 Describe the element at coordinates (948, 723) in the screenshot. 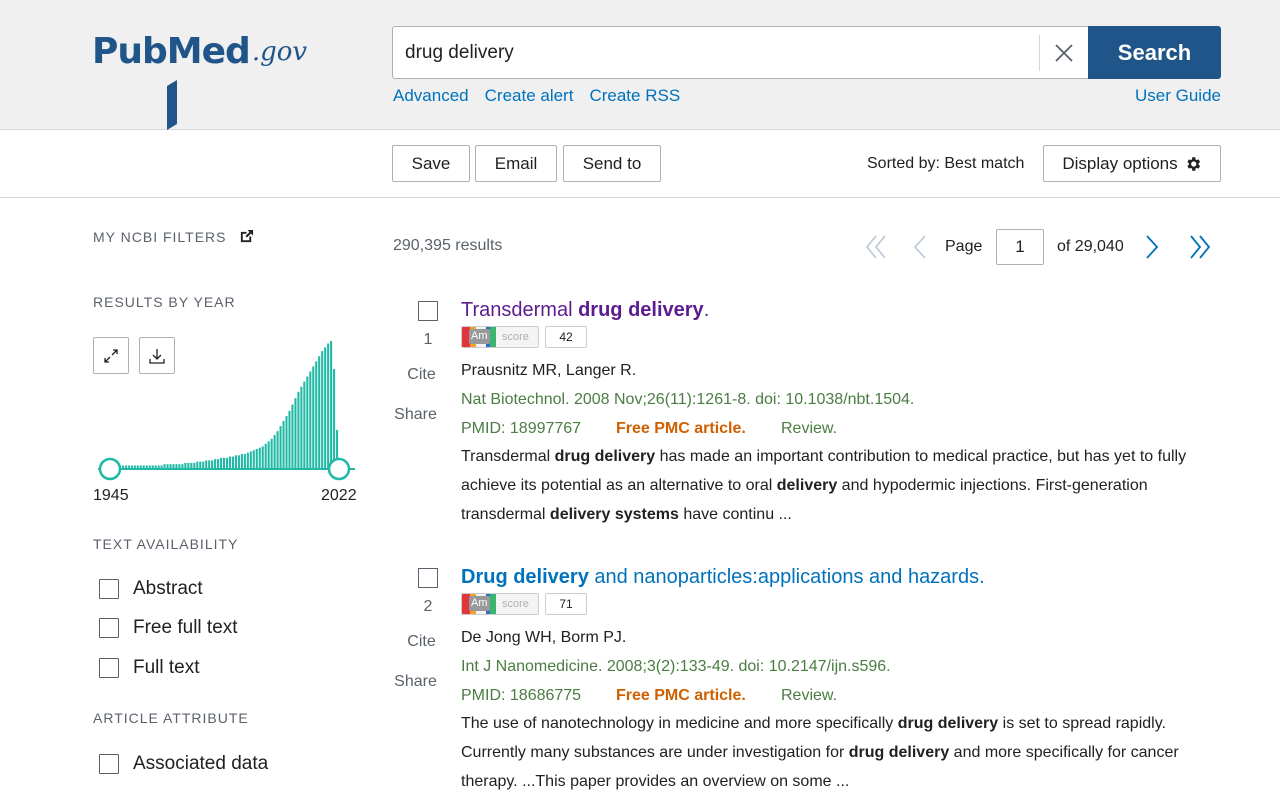

I see `snippet-highlight: drug delivery` at that location.